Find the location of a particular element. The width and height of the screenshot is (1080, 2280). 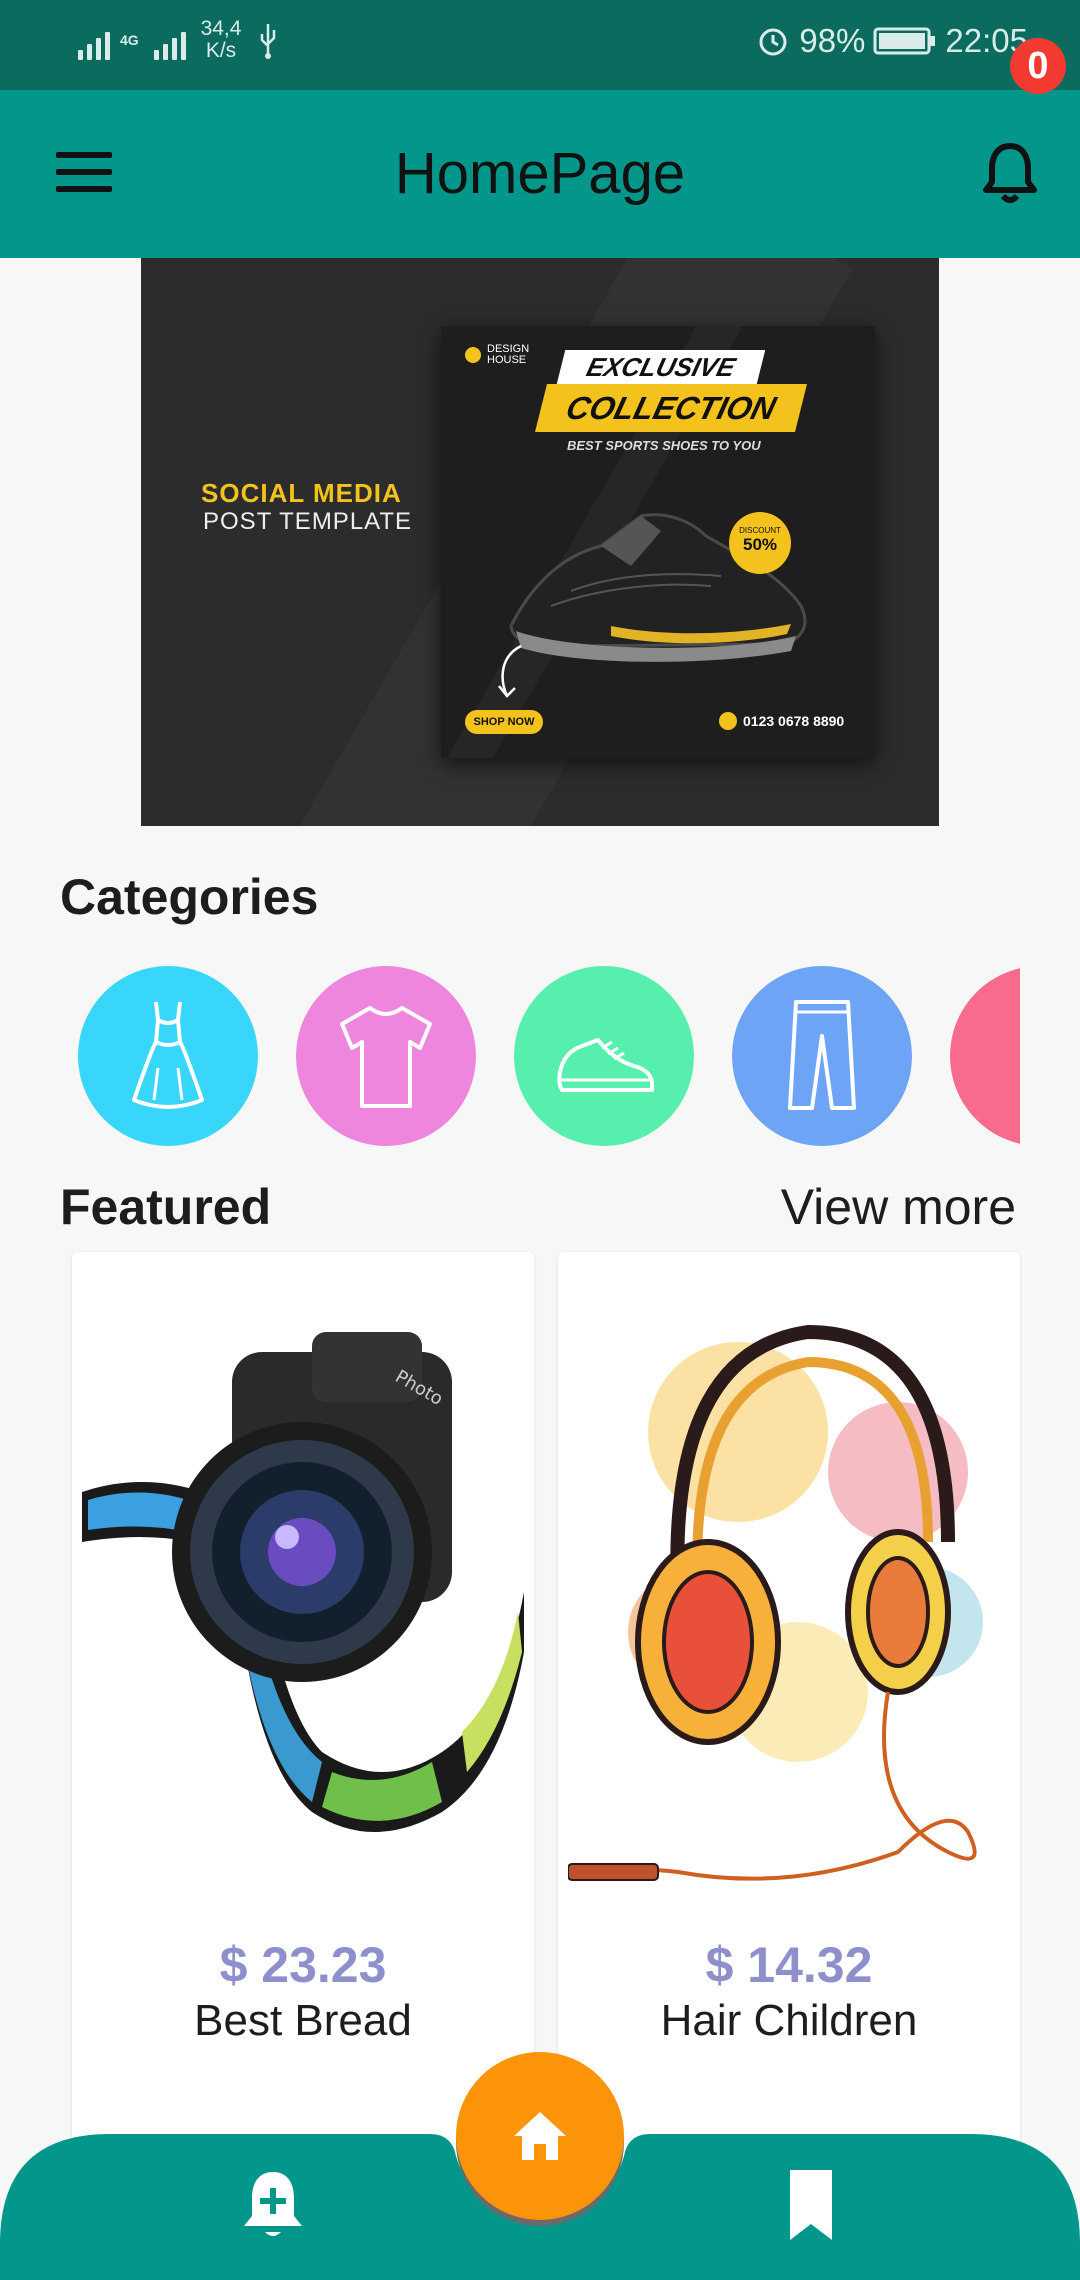

status-right: 98% 22:05 is located at coordinates (891, 41).